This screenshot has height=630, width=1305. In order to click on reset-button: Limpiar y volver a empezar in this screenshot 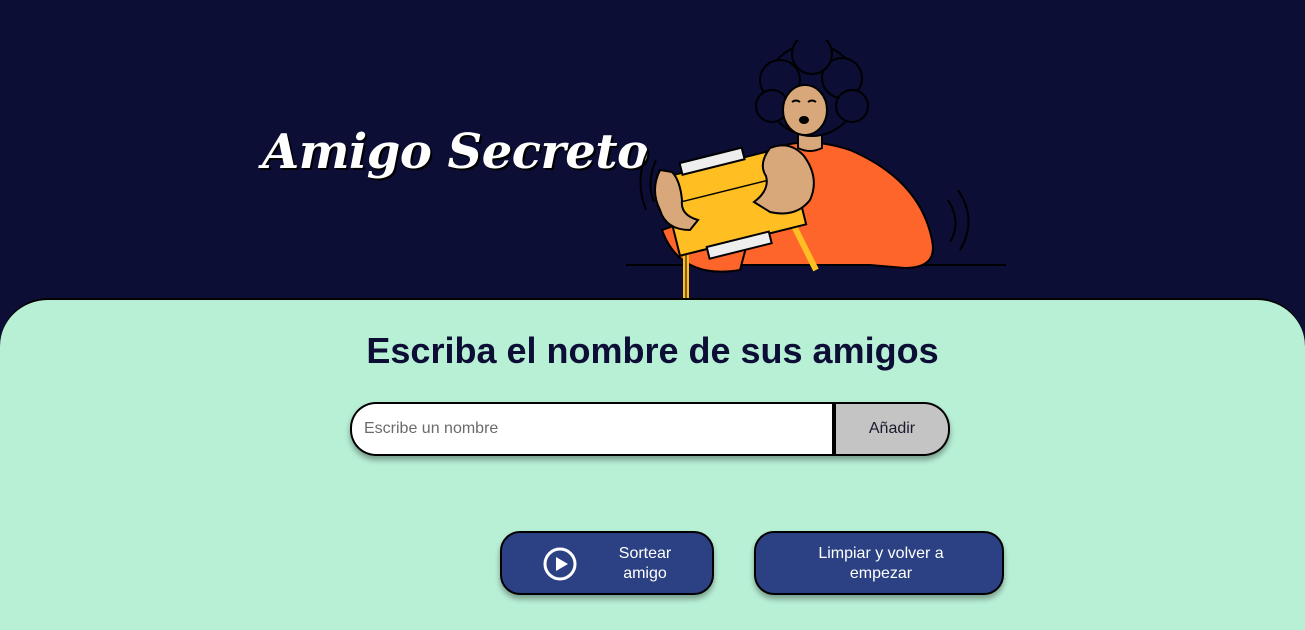, I will do `click(879, 563)`.